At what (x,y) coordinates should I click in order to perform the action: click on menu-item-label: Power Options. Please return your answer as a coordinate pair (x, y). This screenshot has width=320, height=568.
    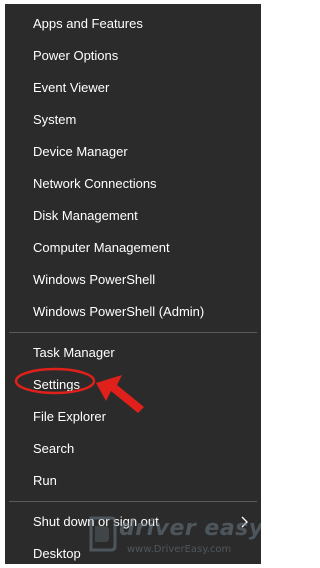
    Looking at the image, I should click on (76, 55).